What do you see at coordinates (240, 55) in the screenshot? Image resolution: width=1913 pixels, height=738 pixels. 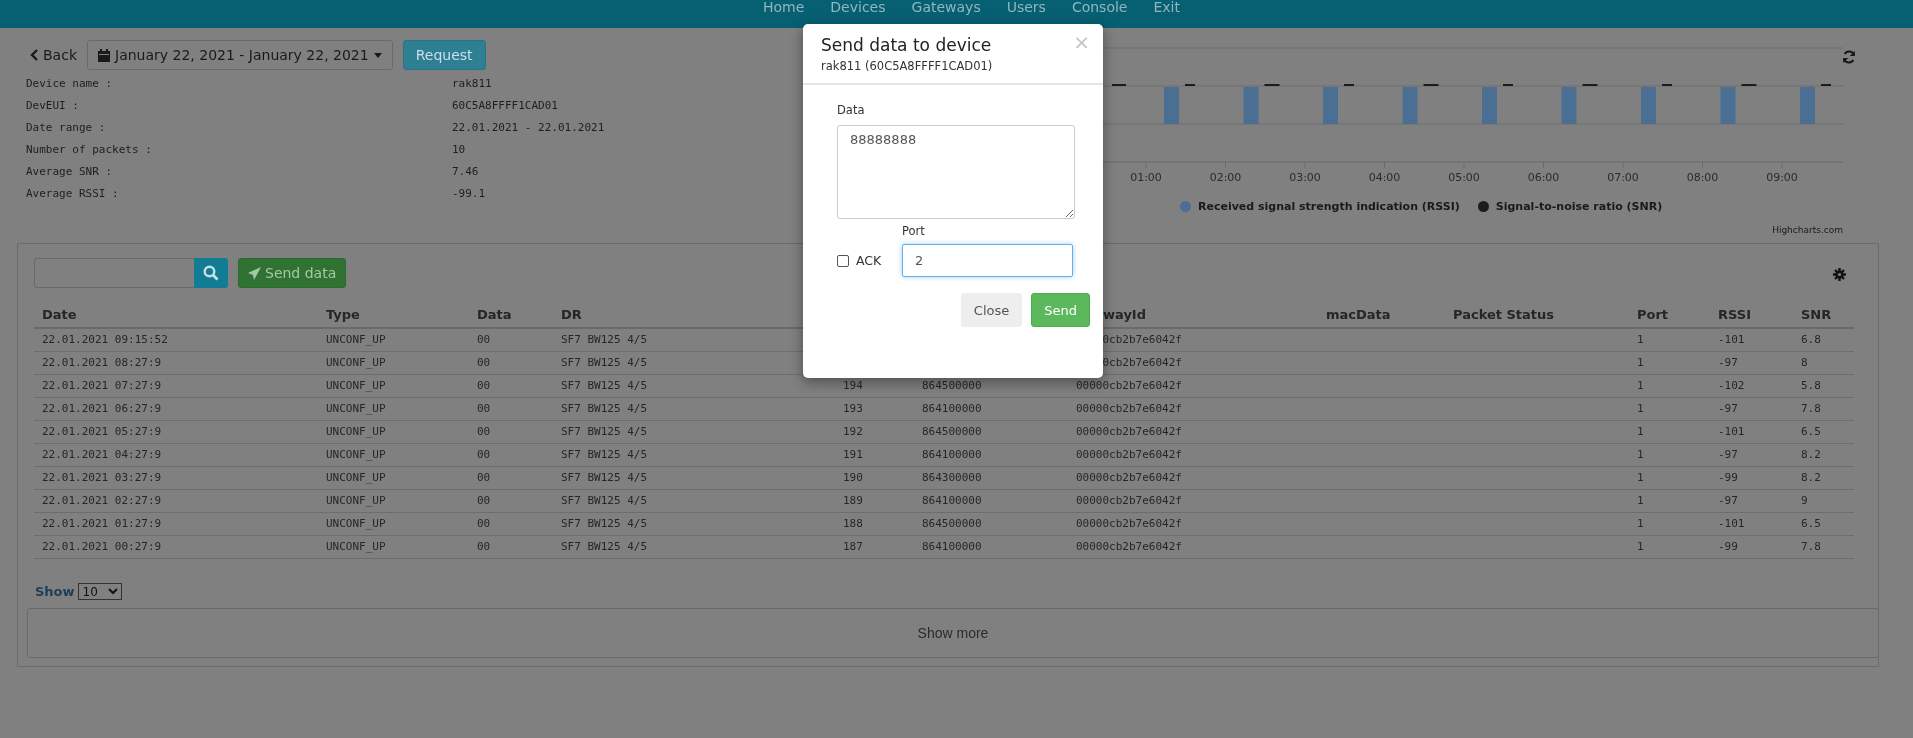 I see `date-range-picker: January 22, 2021 - January 22, 2021` at bounding box center [240, 55].